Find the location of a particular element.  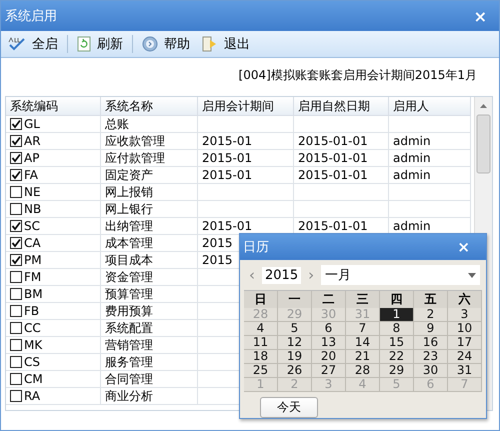

calendar-day: 7 is located at coordinates (363, 329).